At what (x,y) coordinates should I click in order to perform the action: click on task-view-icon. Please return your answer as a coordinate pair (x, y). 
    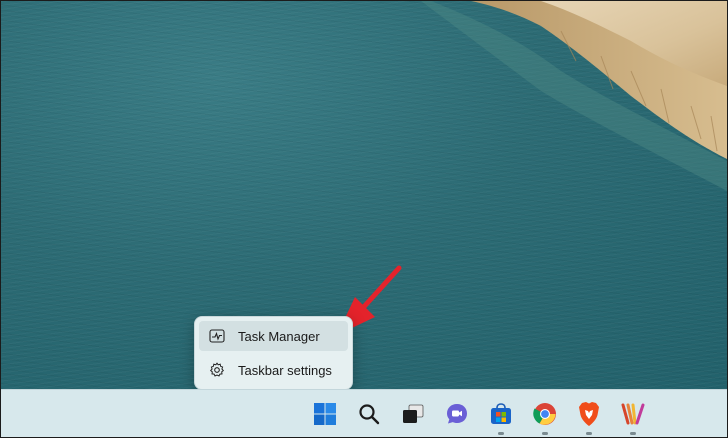
    Looking at the image, I should click on (413, 414).